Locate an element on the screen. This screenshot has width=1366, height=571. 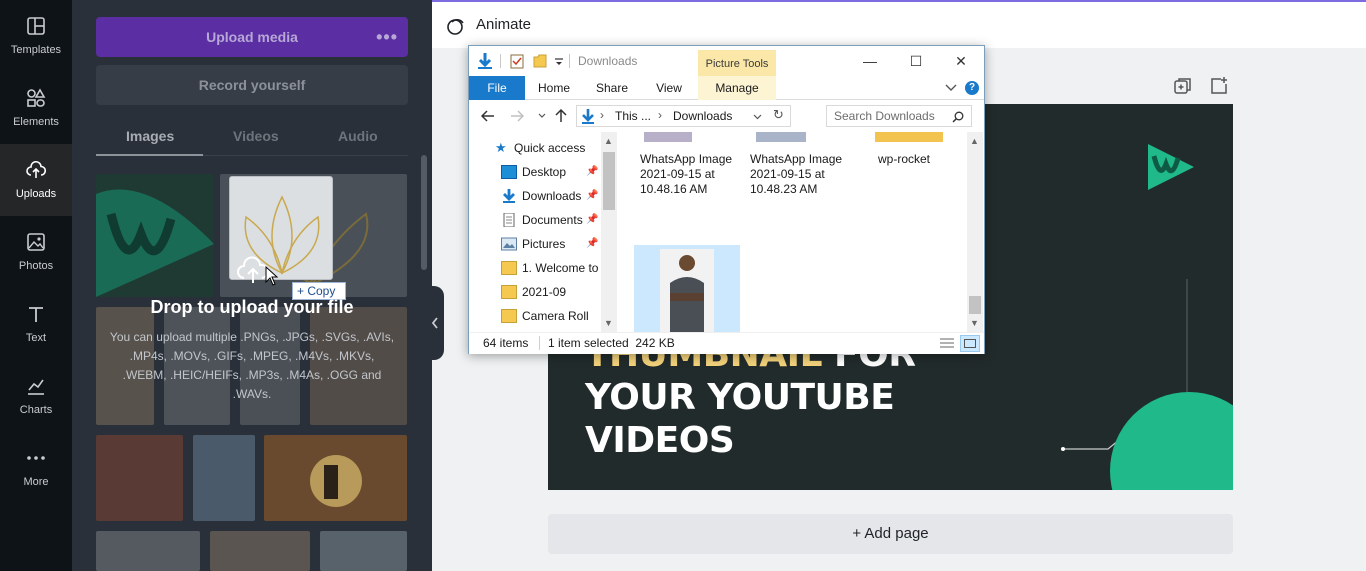
nav-item-pictures: Pictures 📌 is located at coordinates (535, 244).